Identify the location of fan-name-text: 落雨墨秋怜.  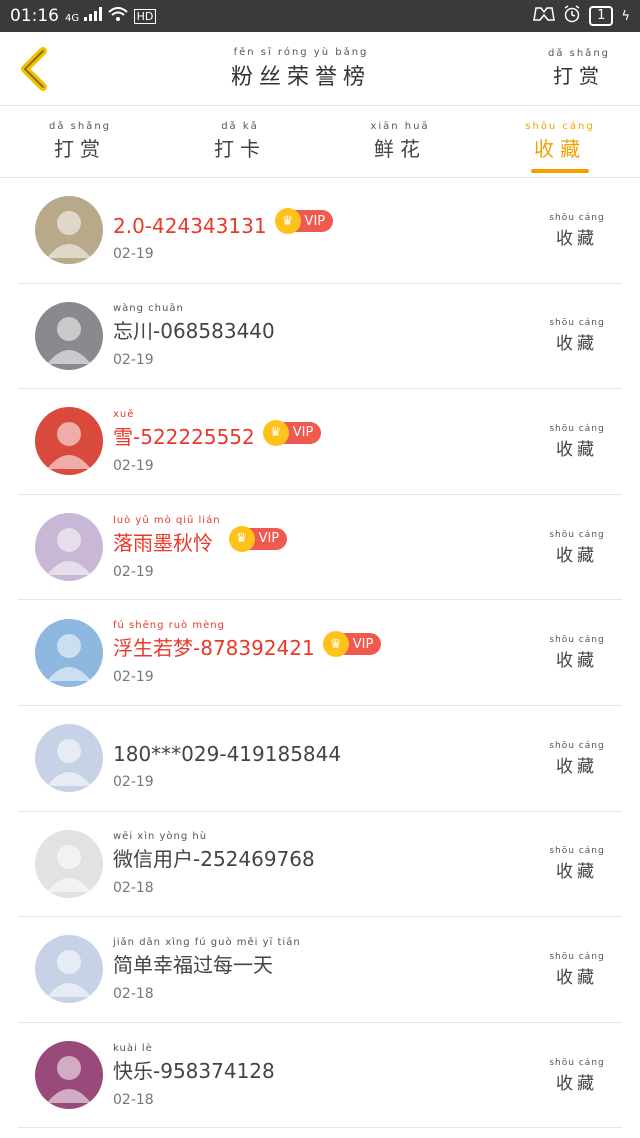
(163, 542).